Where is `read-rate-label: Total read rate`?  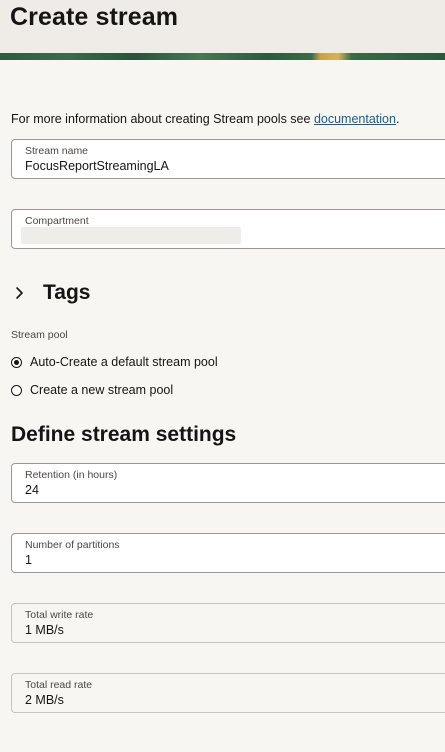 read-rate-label: Total read rate is located at coordinates (59, 685).